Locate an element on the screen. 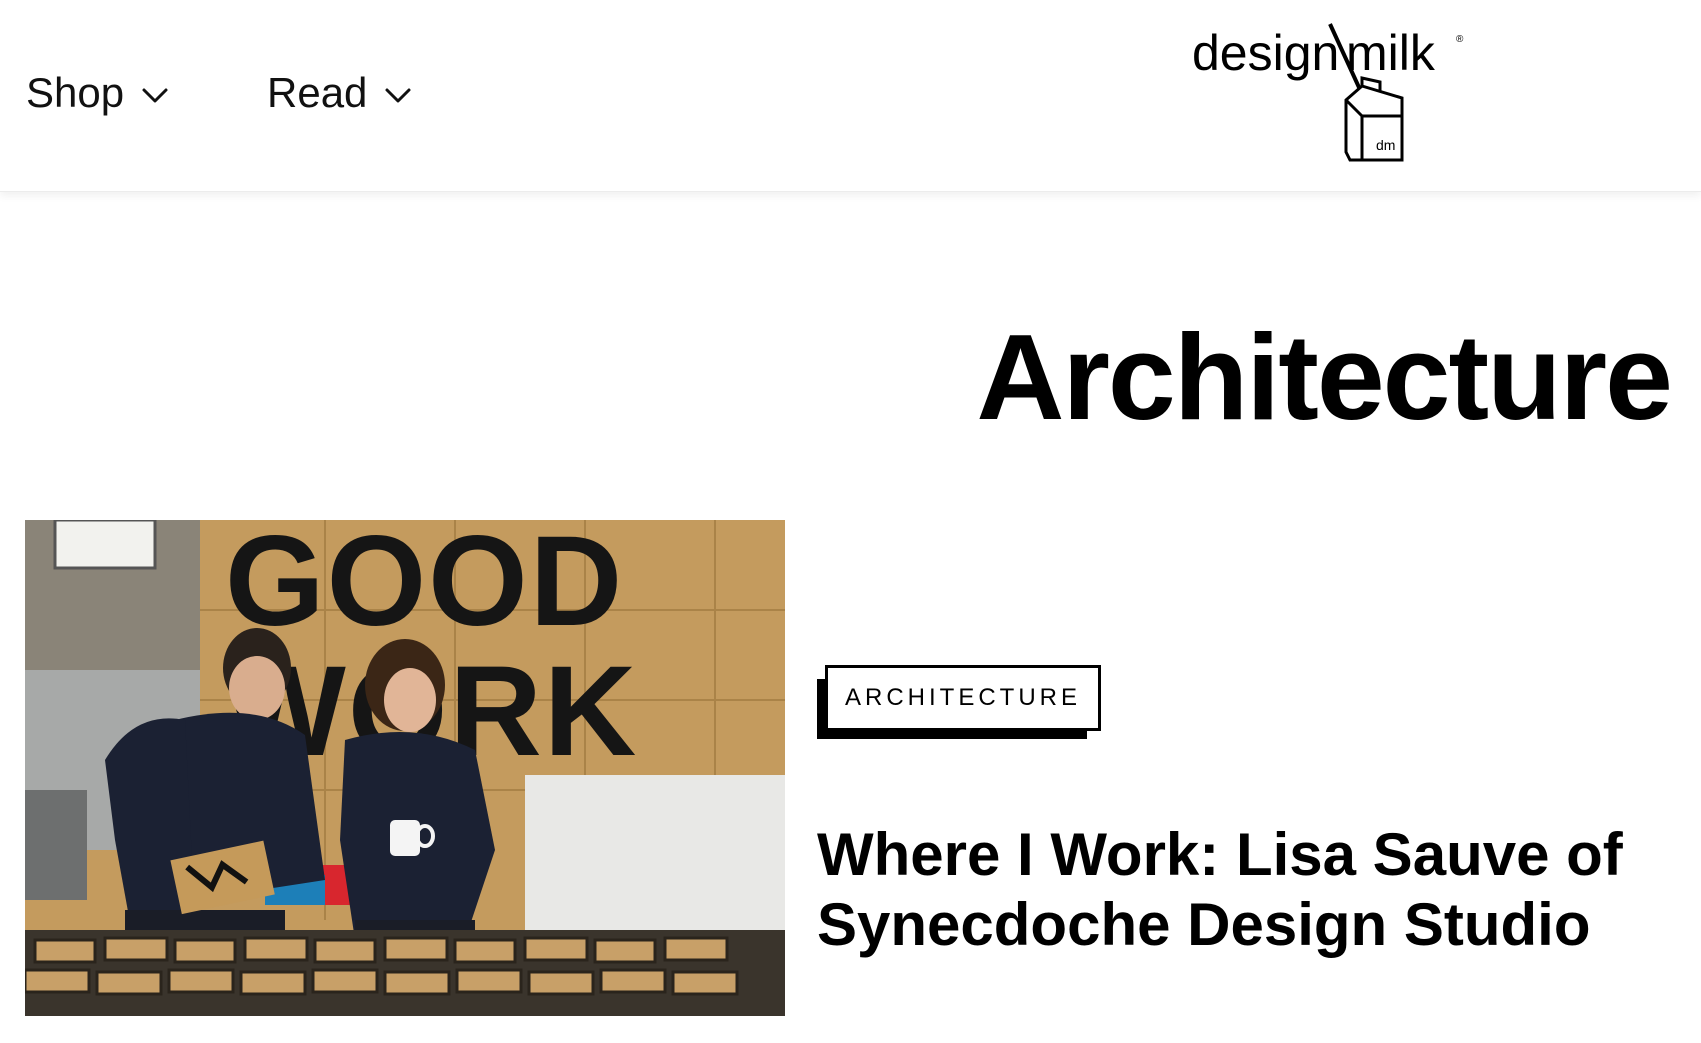 Image resolution: width=1701 pixels, height=1043 pixels. nav-shop-label: Shop is located at coordinates (75, 92).